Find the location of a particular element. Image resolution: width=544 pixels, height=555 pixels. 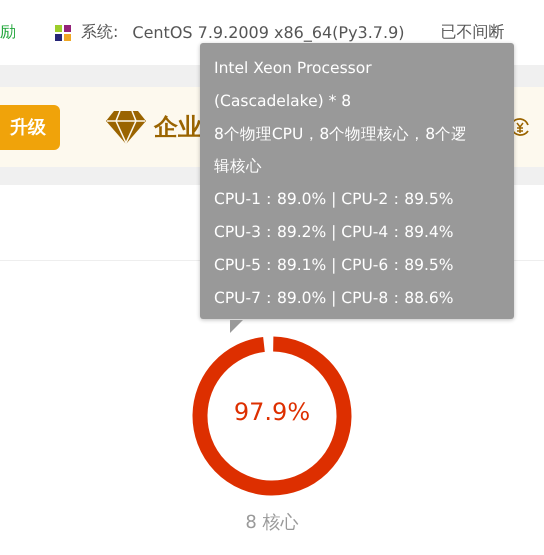

centos-logo-icon is located at coordinates (63, 32).